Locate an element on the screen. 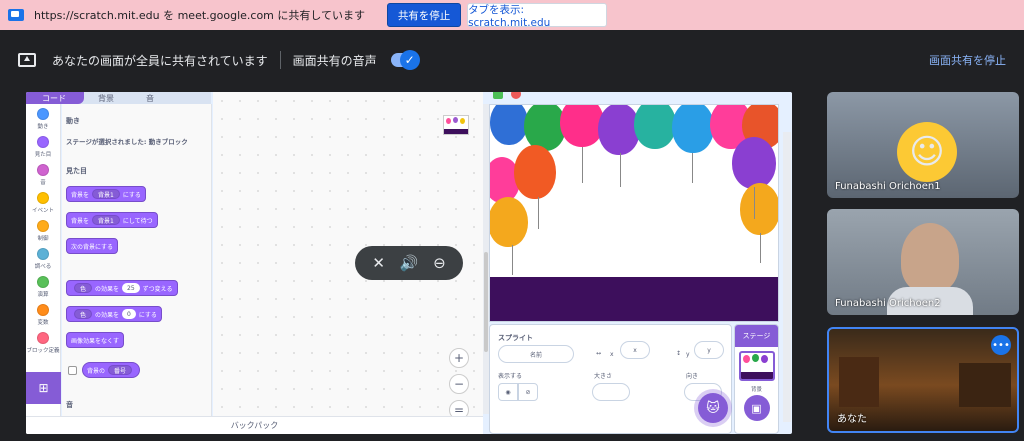  tab-backdrops: 背景 is located at coordinates (111, 98).